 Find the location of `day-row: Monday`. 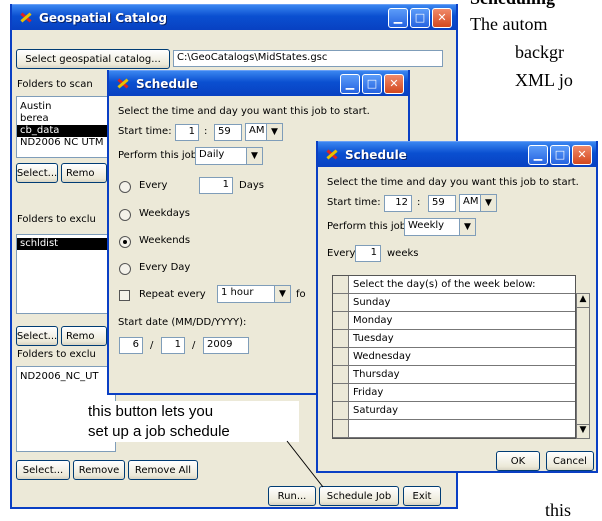

day-row: Monday is located at coordinates (454, 321).